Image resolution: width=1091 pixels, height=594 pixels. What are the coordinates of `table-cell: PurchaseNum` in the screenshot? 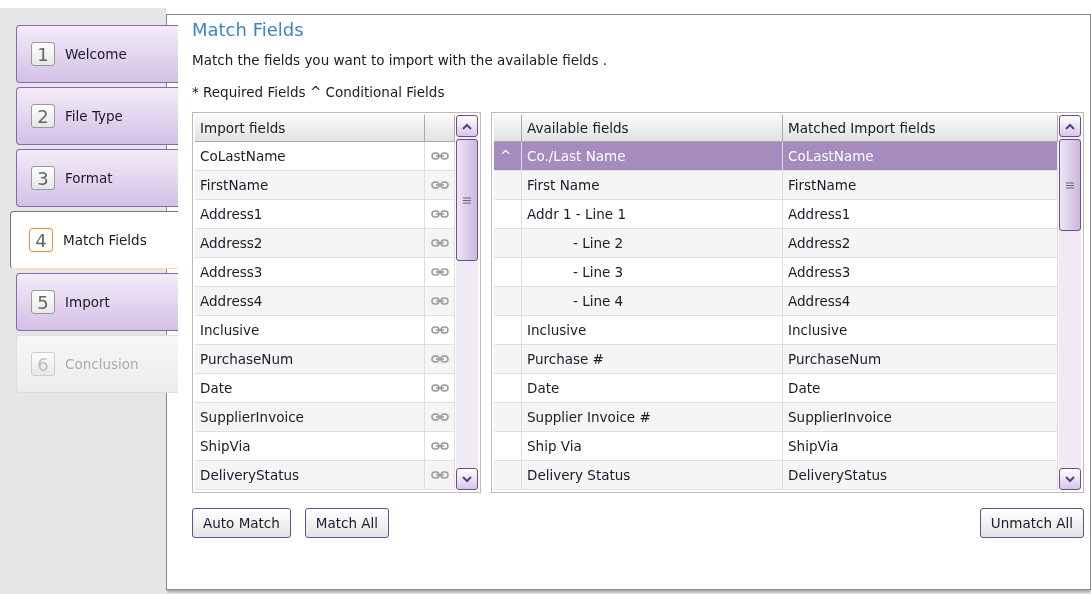 It's located at (835, 359).